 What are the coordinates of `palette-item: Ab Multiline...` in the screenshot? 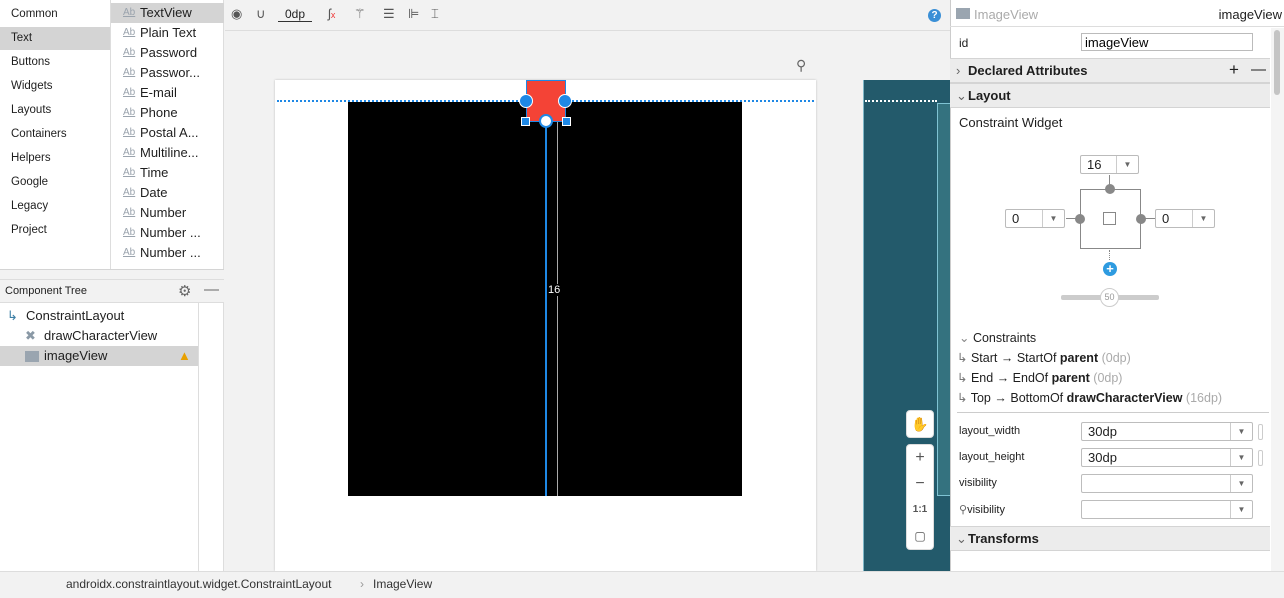 It's located at (167, 153).